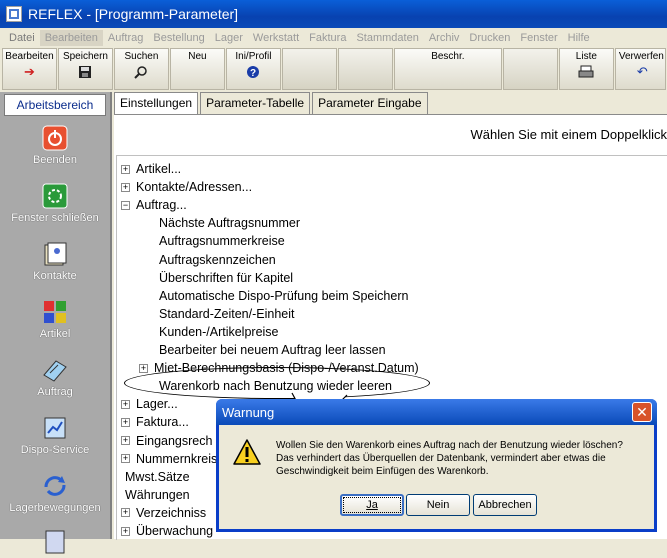 This screenshot has width=667, height=558. What do you see at coordinates (387, 38) in the screenshot?
I see `menu-stammdaten: Stammdaten` at bounding box center [387, 38].